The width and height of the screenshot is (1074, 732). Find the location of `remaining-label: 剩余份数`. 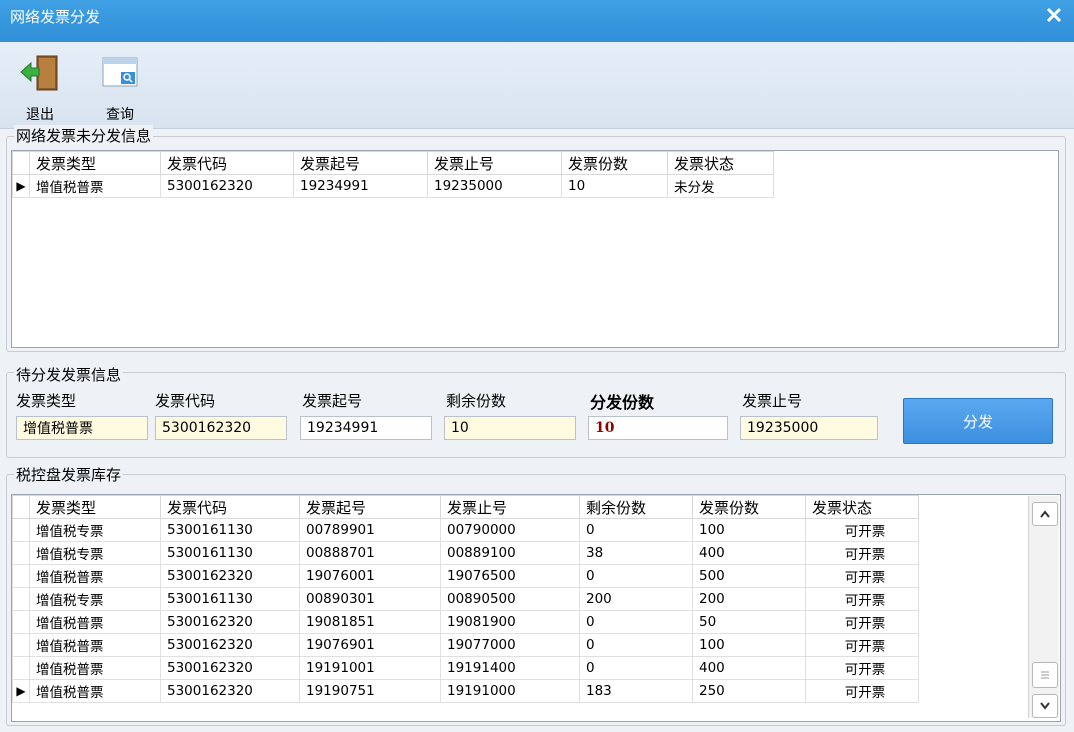

remaining-label: 剩余份数 is located at coordinates (476, 401).